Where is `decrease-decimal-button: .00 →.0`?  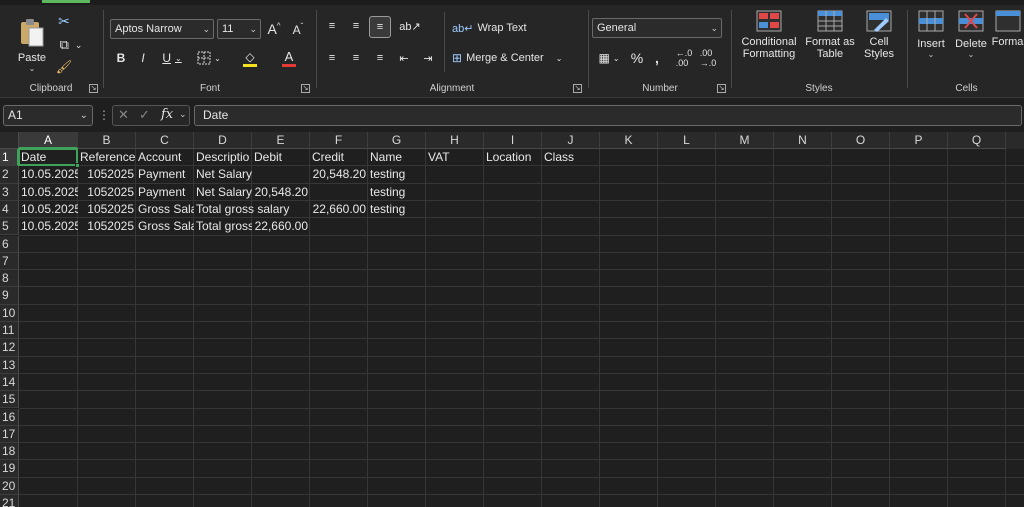
decrease-decimal-button: .00 →.0 is located at coordinates (708, 58).